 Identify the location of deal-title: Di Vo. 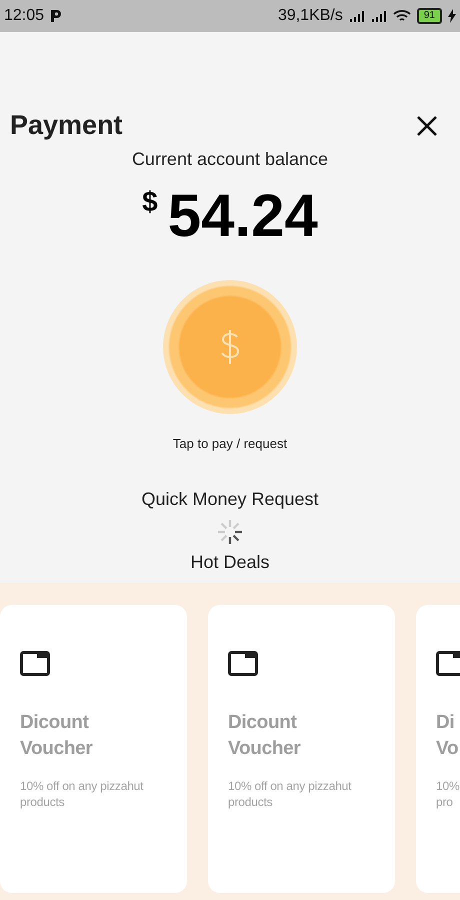
(448, 736).